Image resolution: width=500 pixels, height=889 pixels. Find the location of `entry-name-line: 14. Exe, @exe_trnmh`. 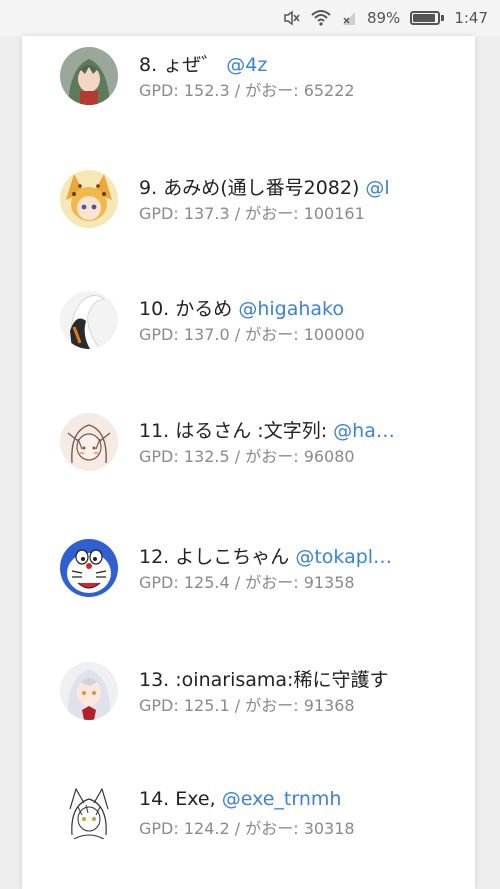

entry-name-line: 14. Exe, @exe_trnmh is located at coordinates (289, 799).